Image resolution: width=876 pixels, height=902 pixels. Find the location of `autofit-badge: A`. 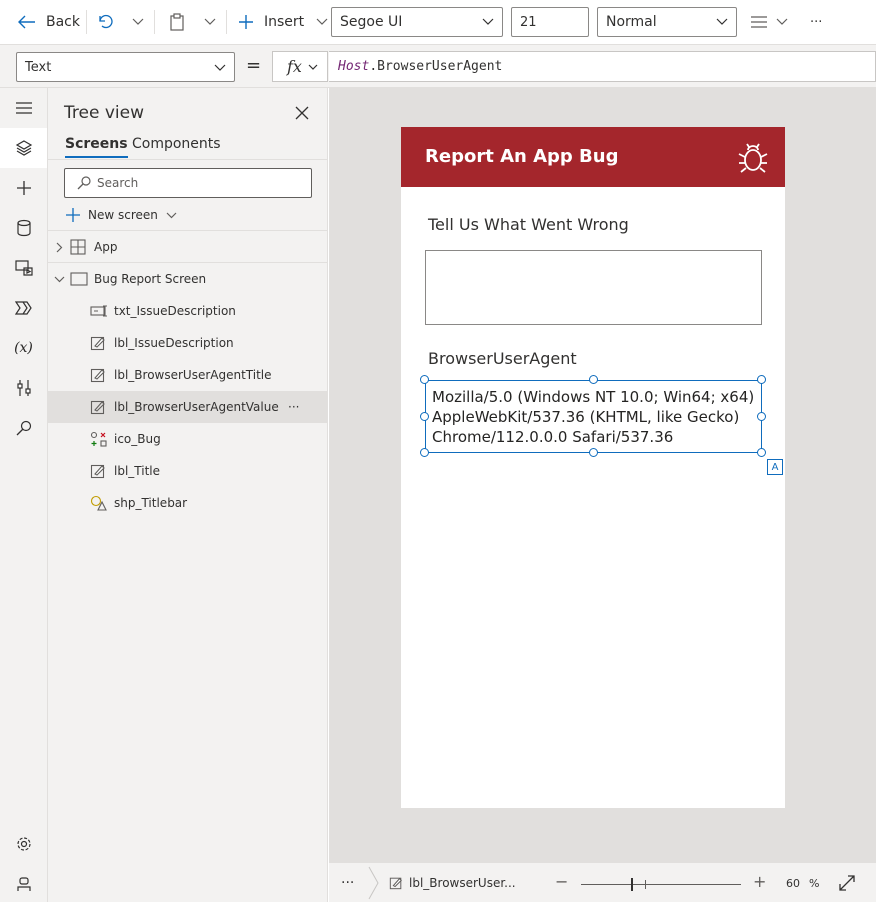

autofit-badge: A is located at coordinates (775, 467).